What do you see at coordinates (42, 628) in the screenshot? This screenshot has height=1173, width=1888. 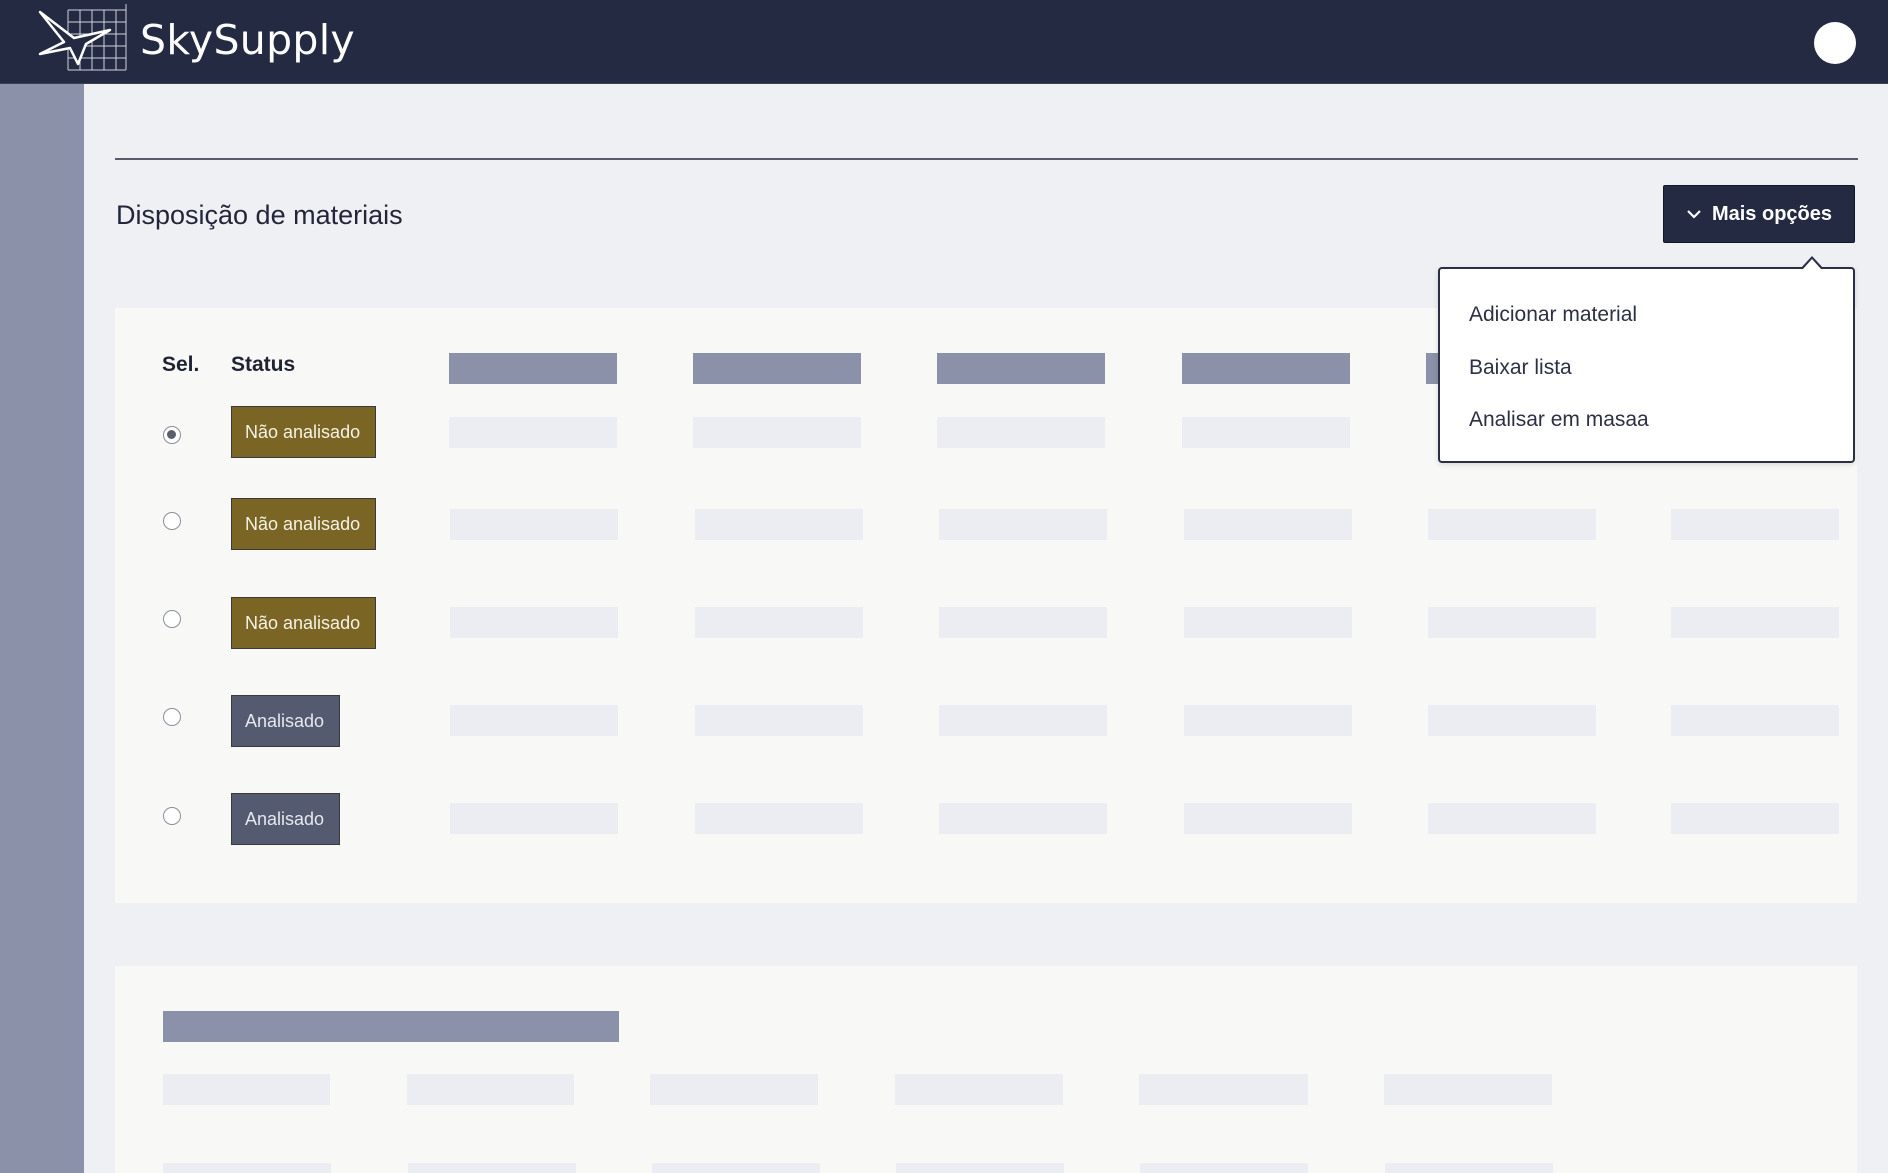 I see `sidebar` at bounding box center [42, 628].